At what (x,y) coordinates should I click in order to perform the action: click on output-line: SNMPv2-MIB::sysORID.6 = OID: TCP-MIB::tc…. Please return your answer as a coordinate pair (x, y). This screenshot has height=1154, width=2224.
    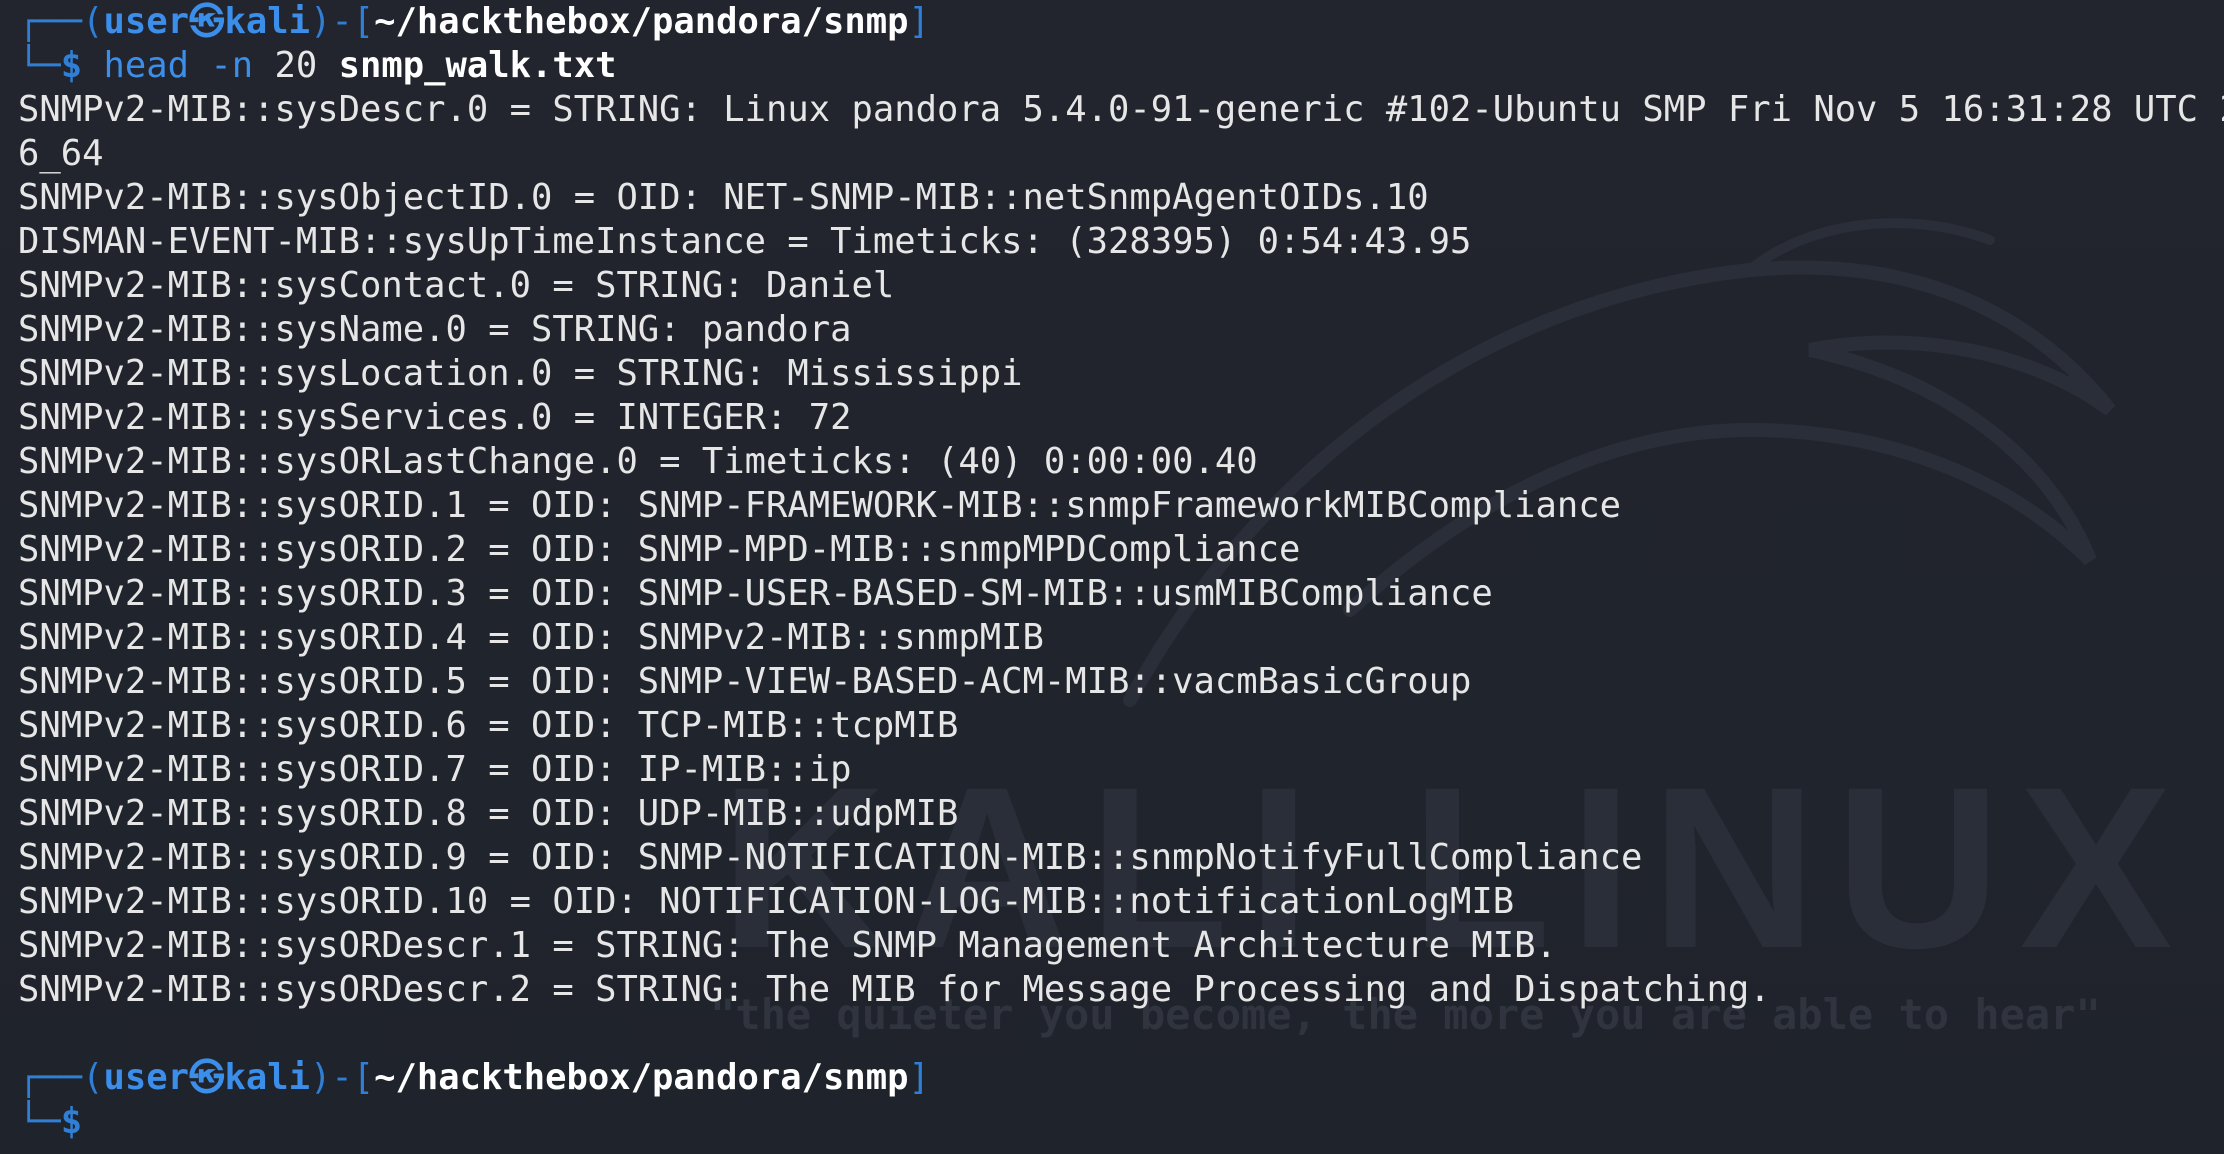
    Looking at the image, I should click on (488, 725).